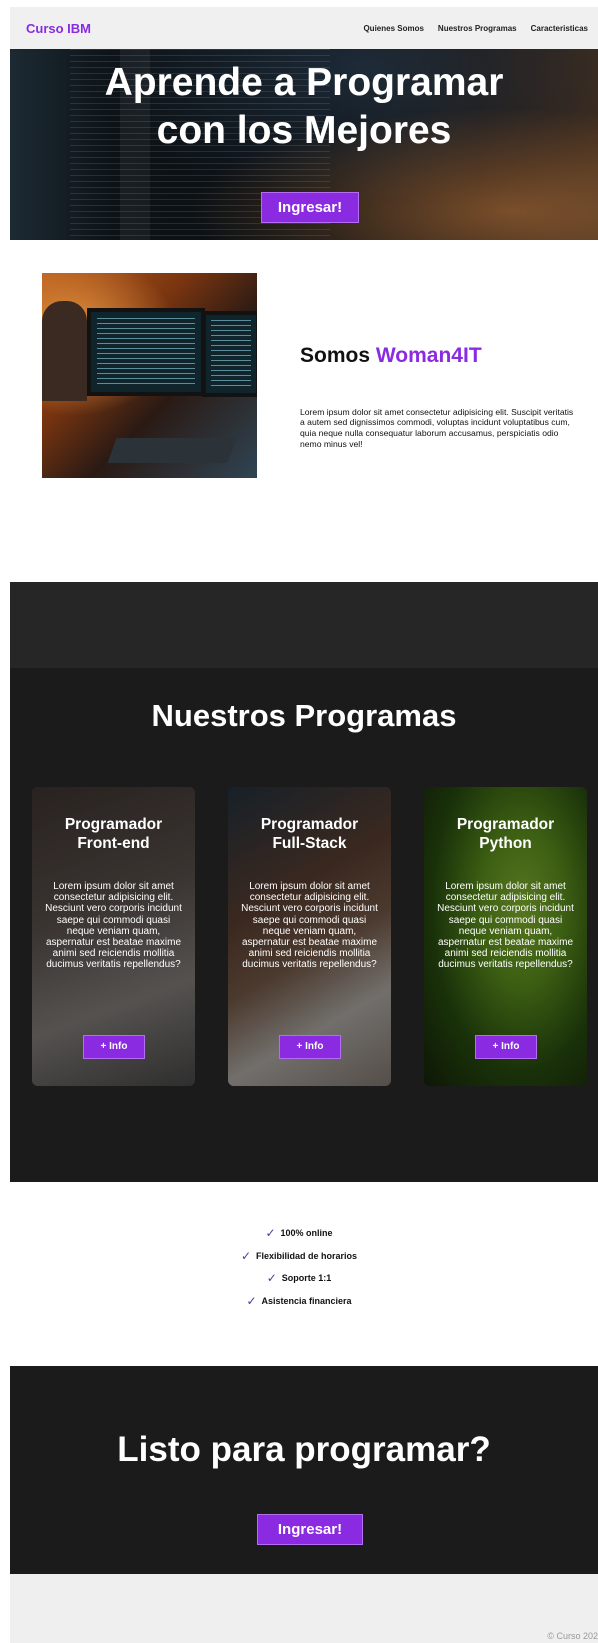  I want to click on about-title-prefix: Somos, so click(335, 355).